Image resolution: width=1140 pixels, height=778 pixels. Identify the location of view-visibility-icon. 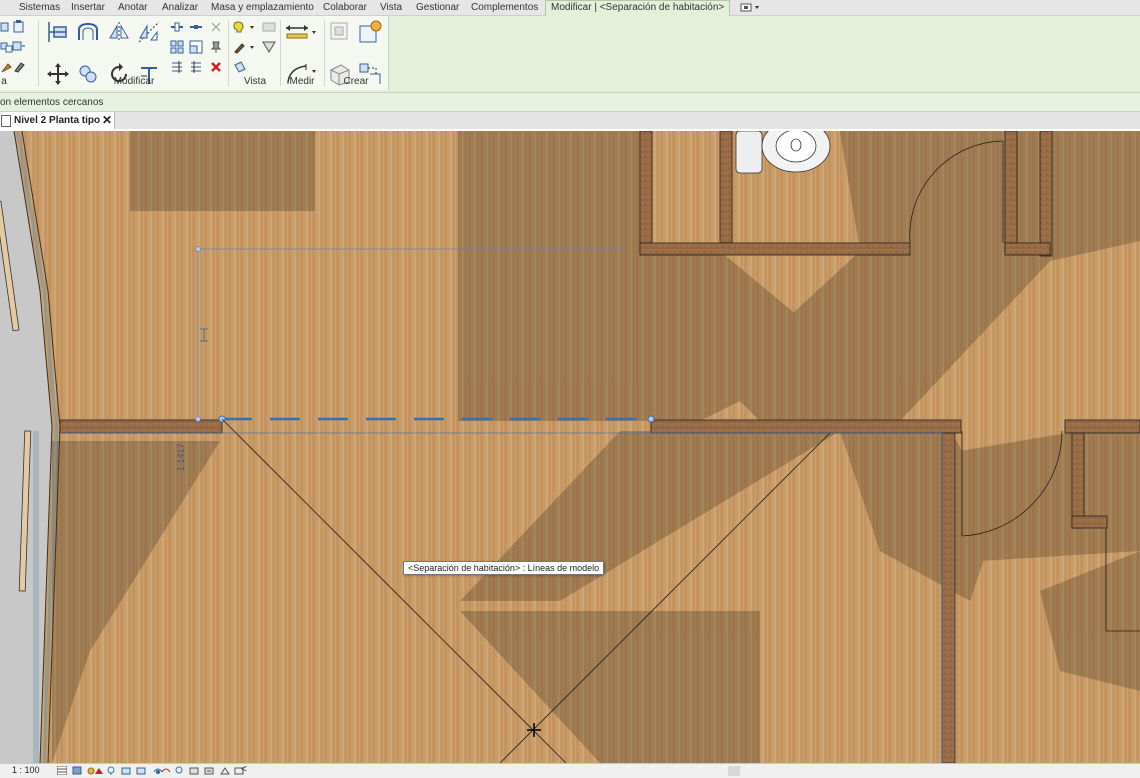
(269, 27).